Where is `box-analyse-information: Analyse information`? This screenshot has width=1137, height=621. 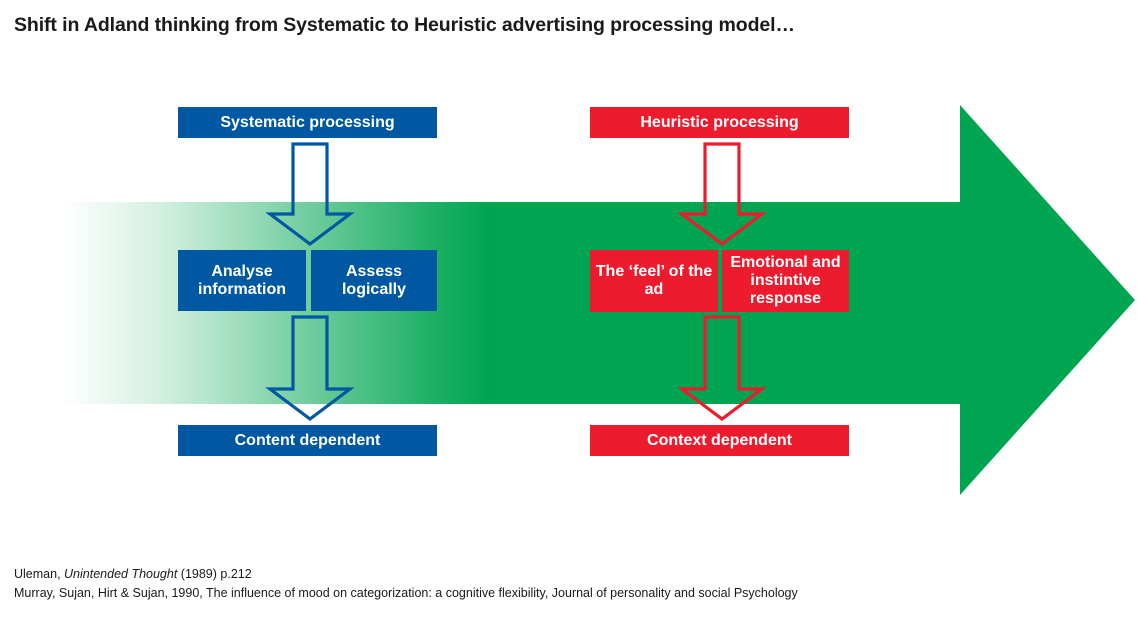 box-analyse-information: Analyse information is located at coordinates (242, 280).